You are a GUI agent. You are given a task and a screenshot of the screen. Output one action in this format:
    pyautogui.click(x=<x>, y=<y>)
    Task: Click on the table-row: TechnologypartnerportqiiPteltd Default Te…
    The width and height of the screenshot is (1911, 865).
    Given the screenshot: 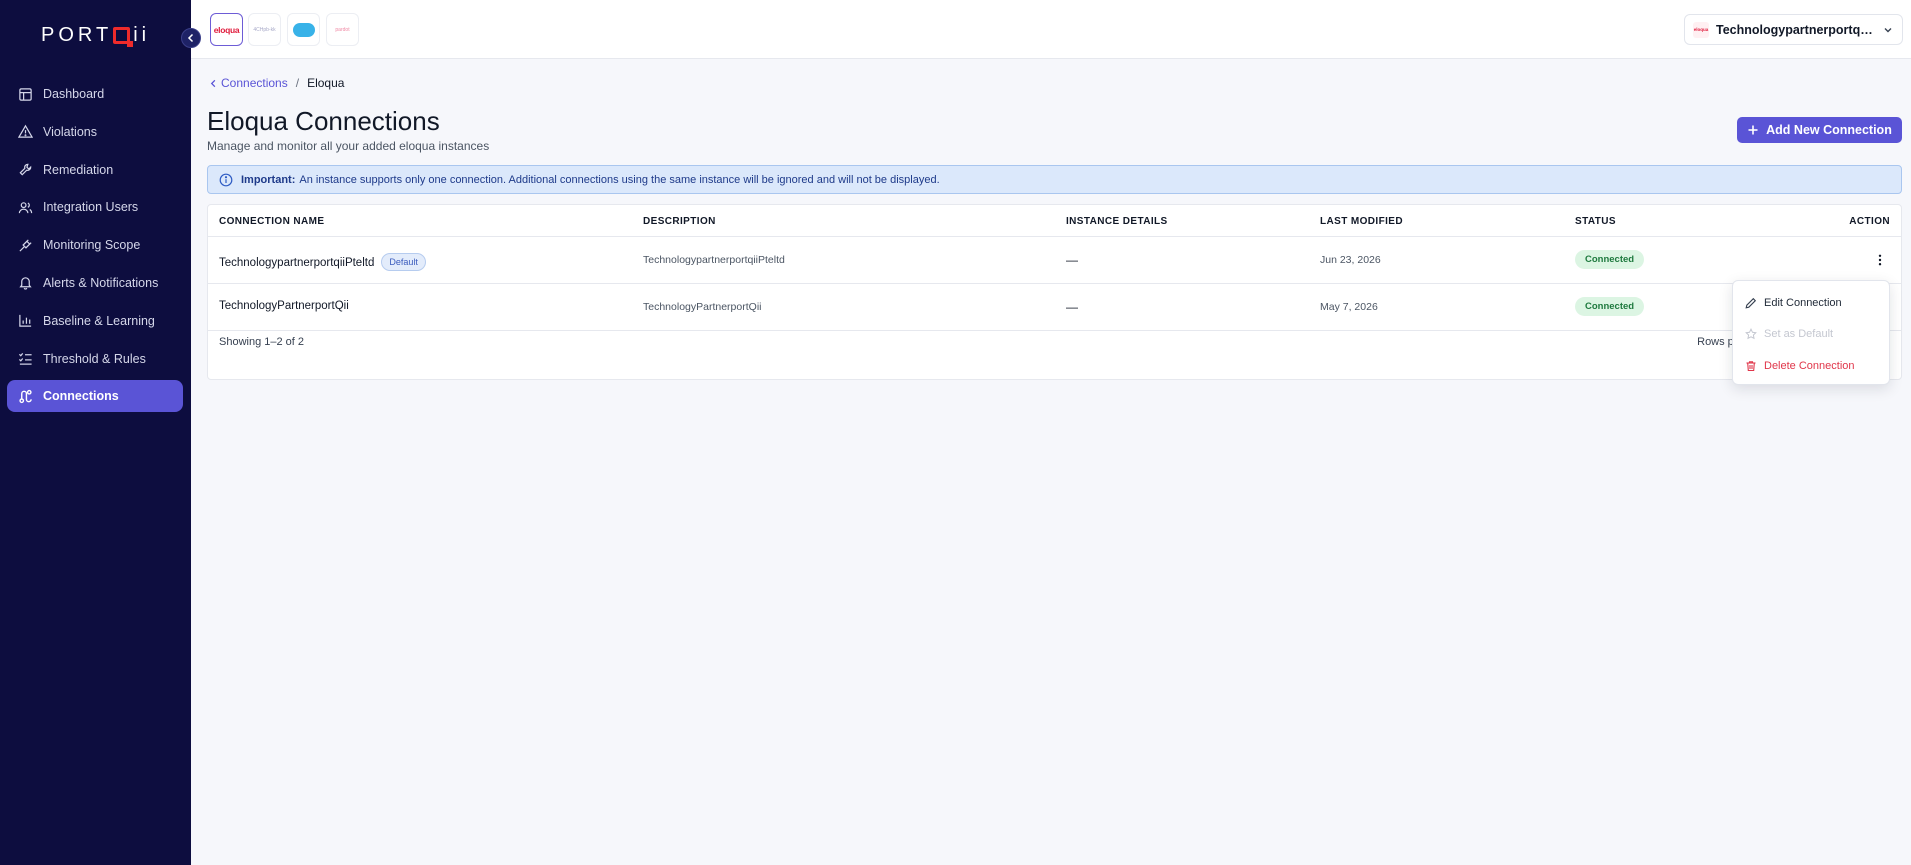 What is the action you would take?
    pyautogui.click(x=1054, y=260)
    